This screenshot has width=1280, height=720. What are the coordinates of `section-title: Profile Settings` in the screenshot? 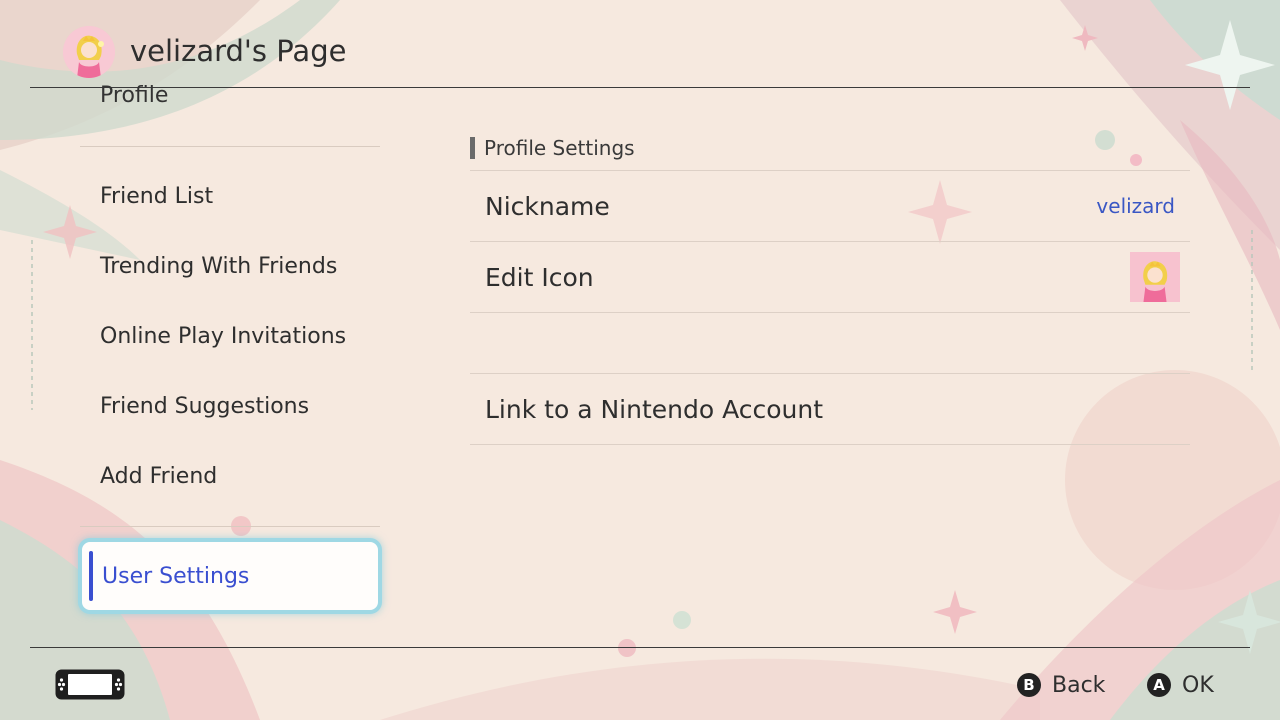 It's located at (559, 148).